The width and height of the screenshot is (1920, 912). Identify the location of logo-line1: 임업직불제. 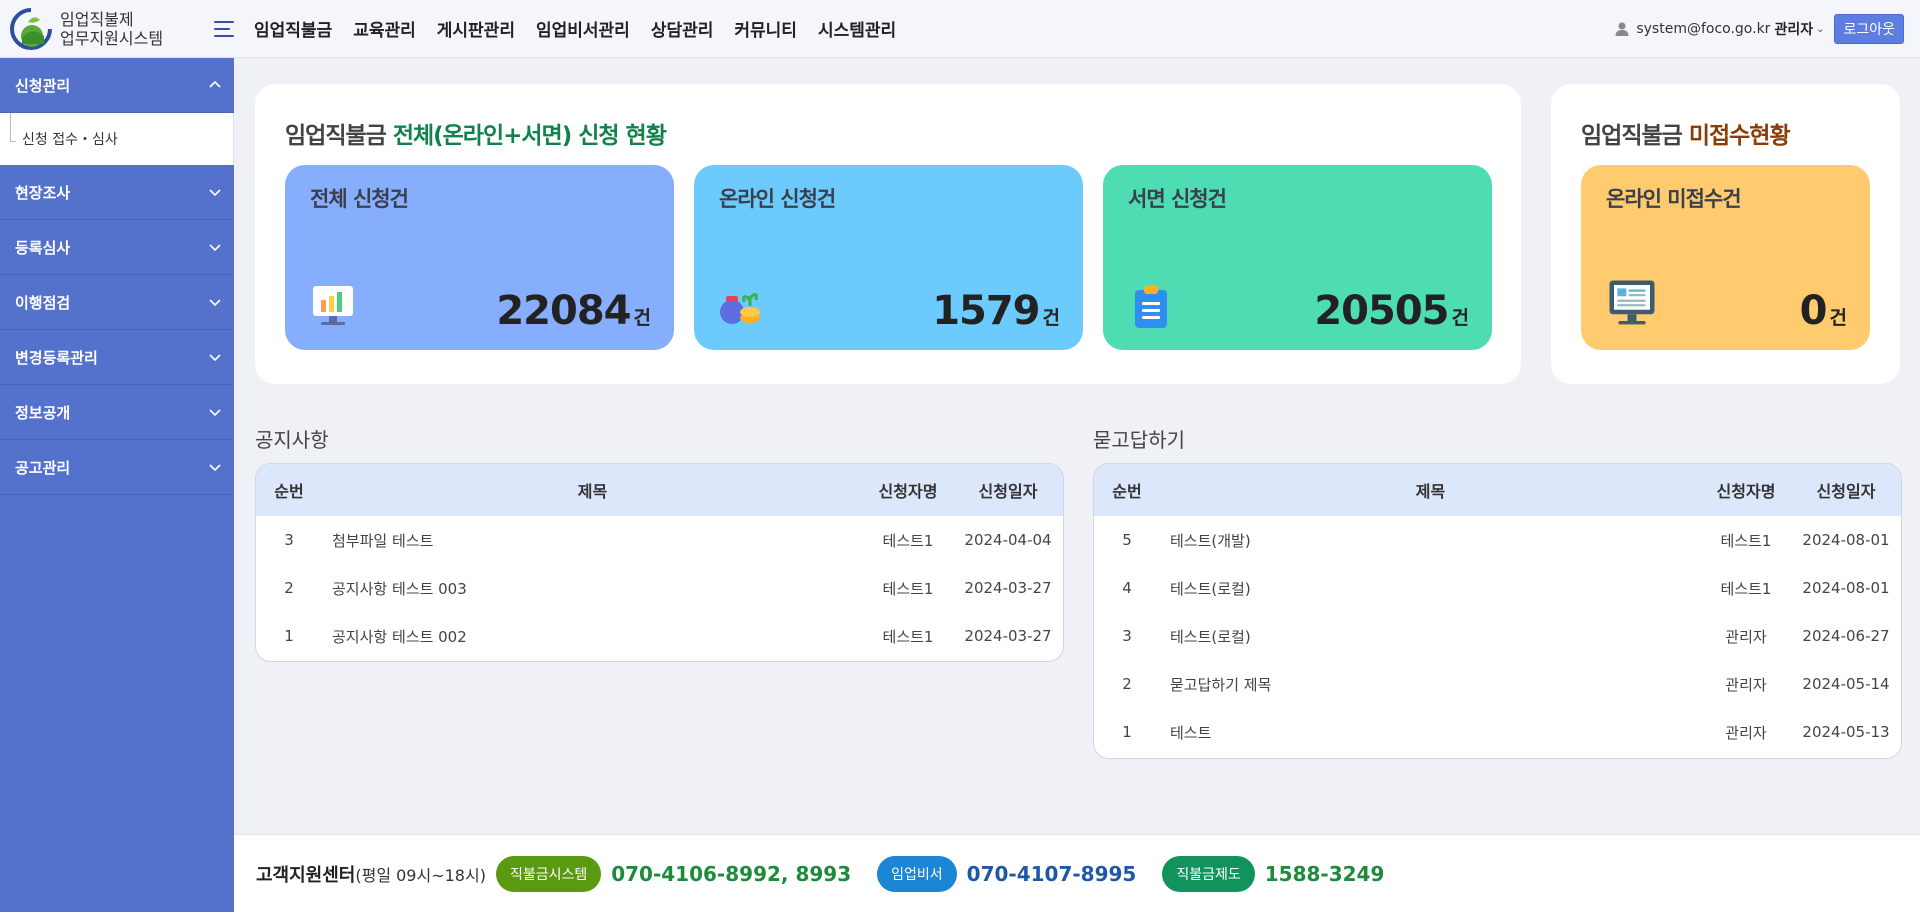
(97, 19).